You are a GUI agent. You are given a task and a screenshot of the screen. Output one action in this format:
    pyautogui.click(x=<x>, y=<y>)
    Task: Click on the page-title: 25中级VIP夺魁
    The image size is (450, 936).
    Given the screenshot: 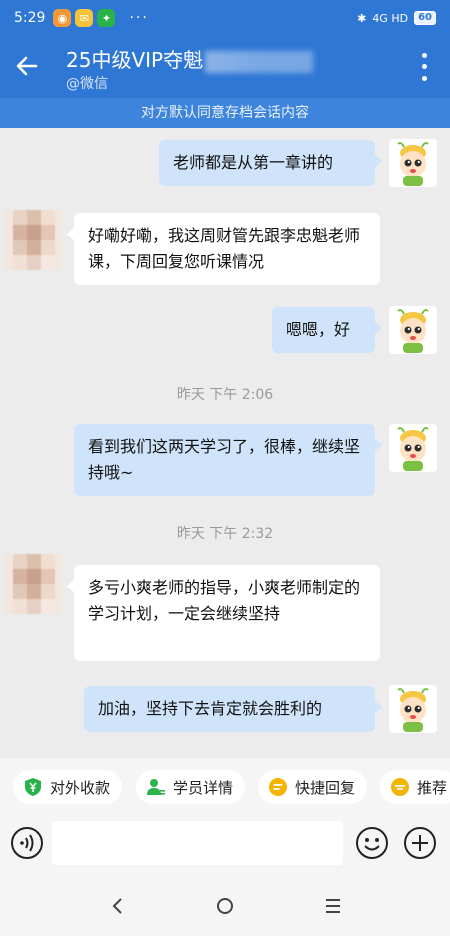 What is the action you would take?
    pyautogui.click(x=190, y=58)
    